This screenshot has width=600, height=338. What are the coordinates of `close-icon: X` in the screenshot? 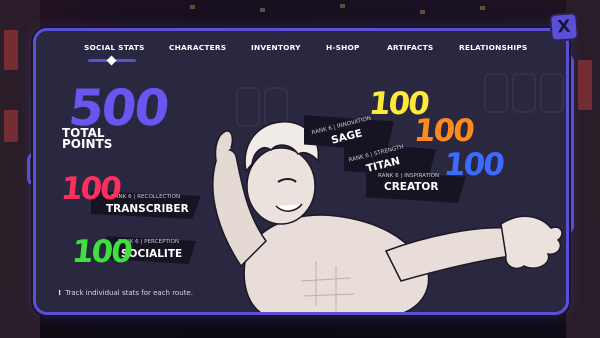 It's located at (564, 27).